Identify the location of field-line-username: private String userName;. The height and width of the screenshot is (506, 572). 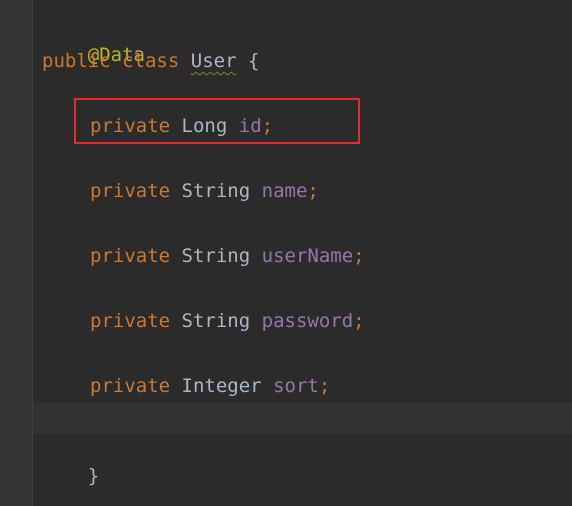
(227, 256).